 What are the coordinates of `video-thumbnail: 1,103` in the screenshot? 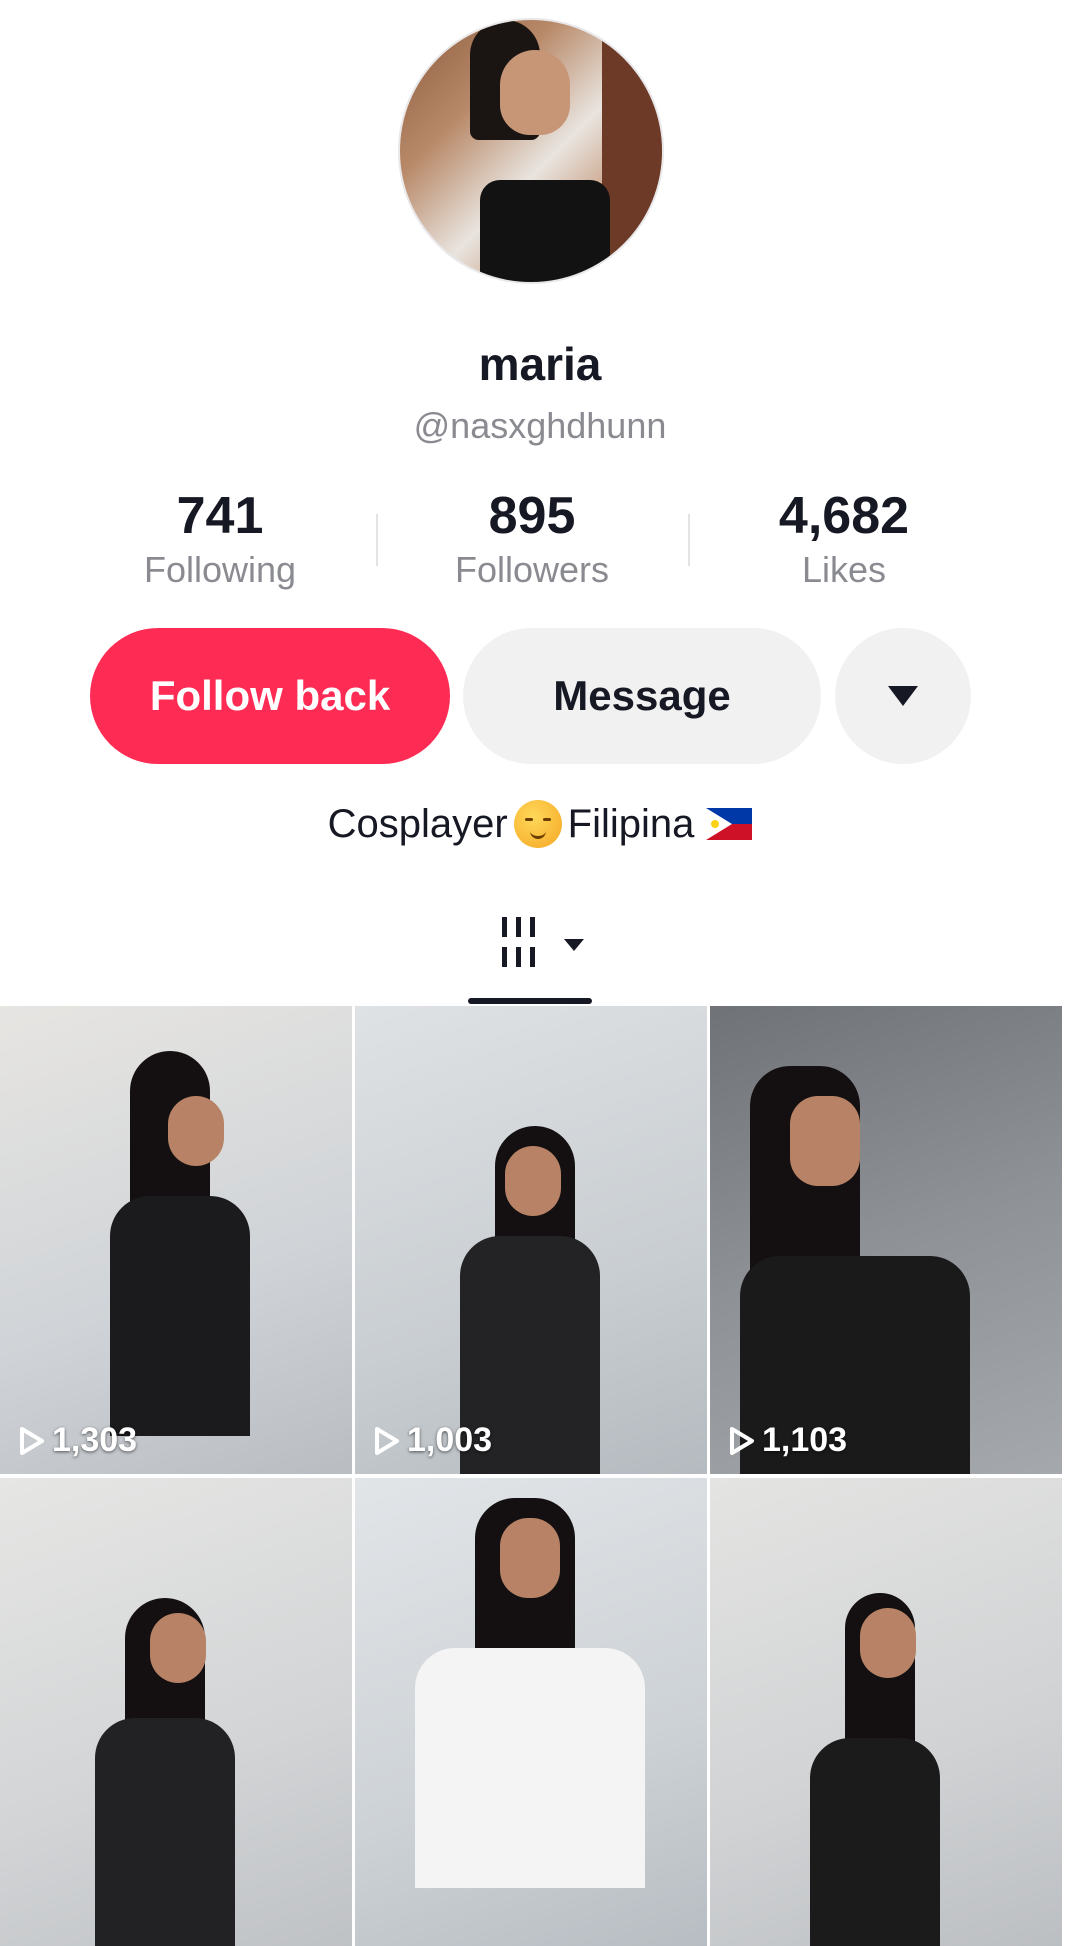 It's located at (886, 1240).